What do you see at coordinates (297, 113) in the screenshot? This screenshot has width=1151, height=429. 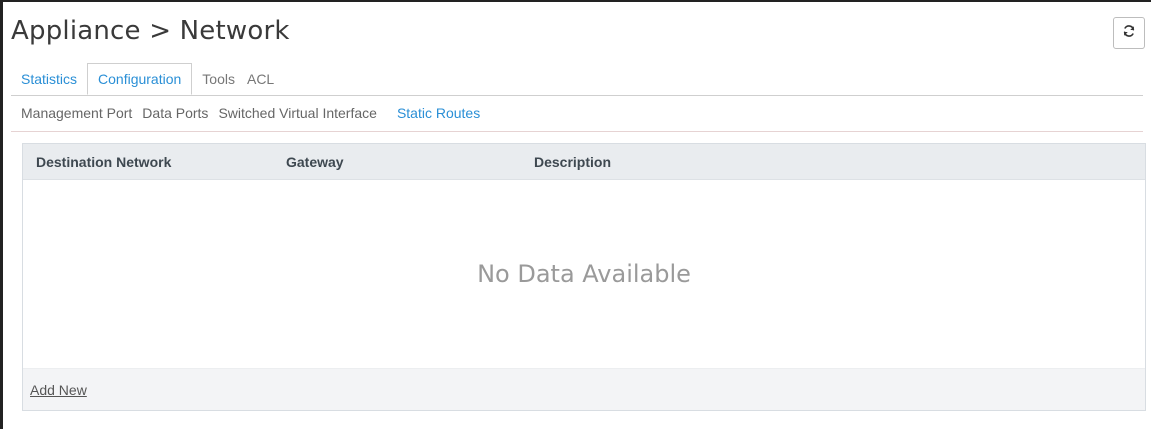 I see `subtab-switched-virtual-interface: Switched Virtual Interface` at bounding box center [297, 113].